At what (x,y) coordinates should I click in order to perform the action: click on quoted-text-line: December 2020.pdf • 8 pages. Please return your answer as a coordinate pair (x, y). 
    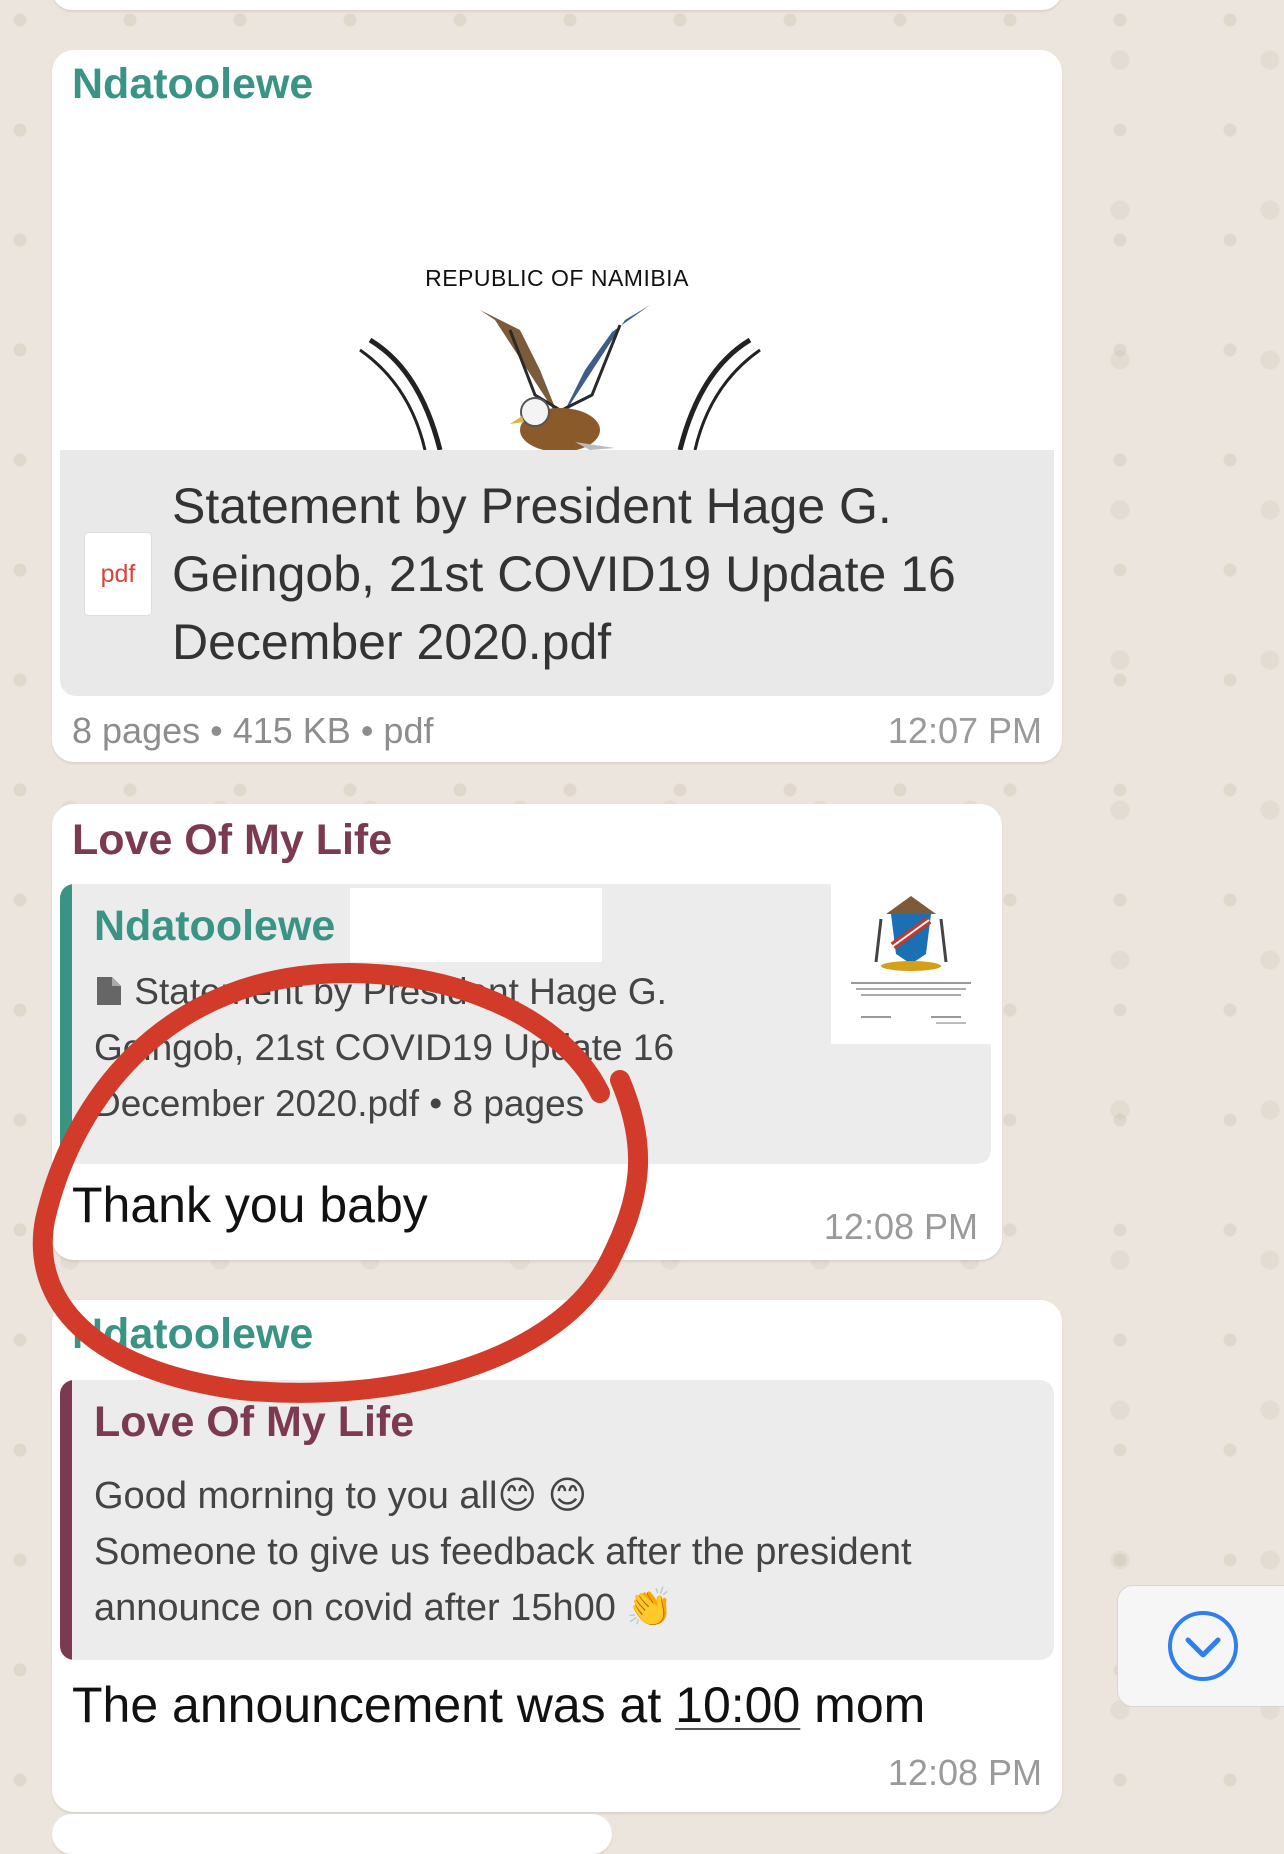
    Looking at the image, I should click on (339, 1103).